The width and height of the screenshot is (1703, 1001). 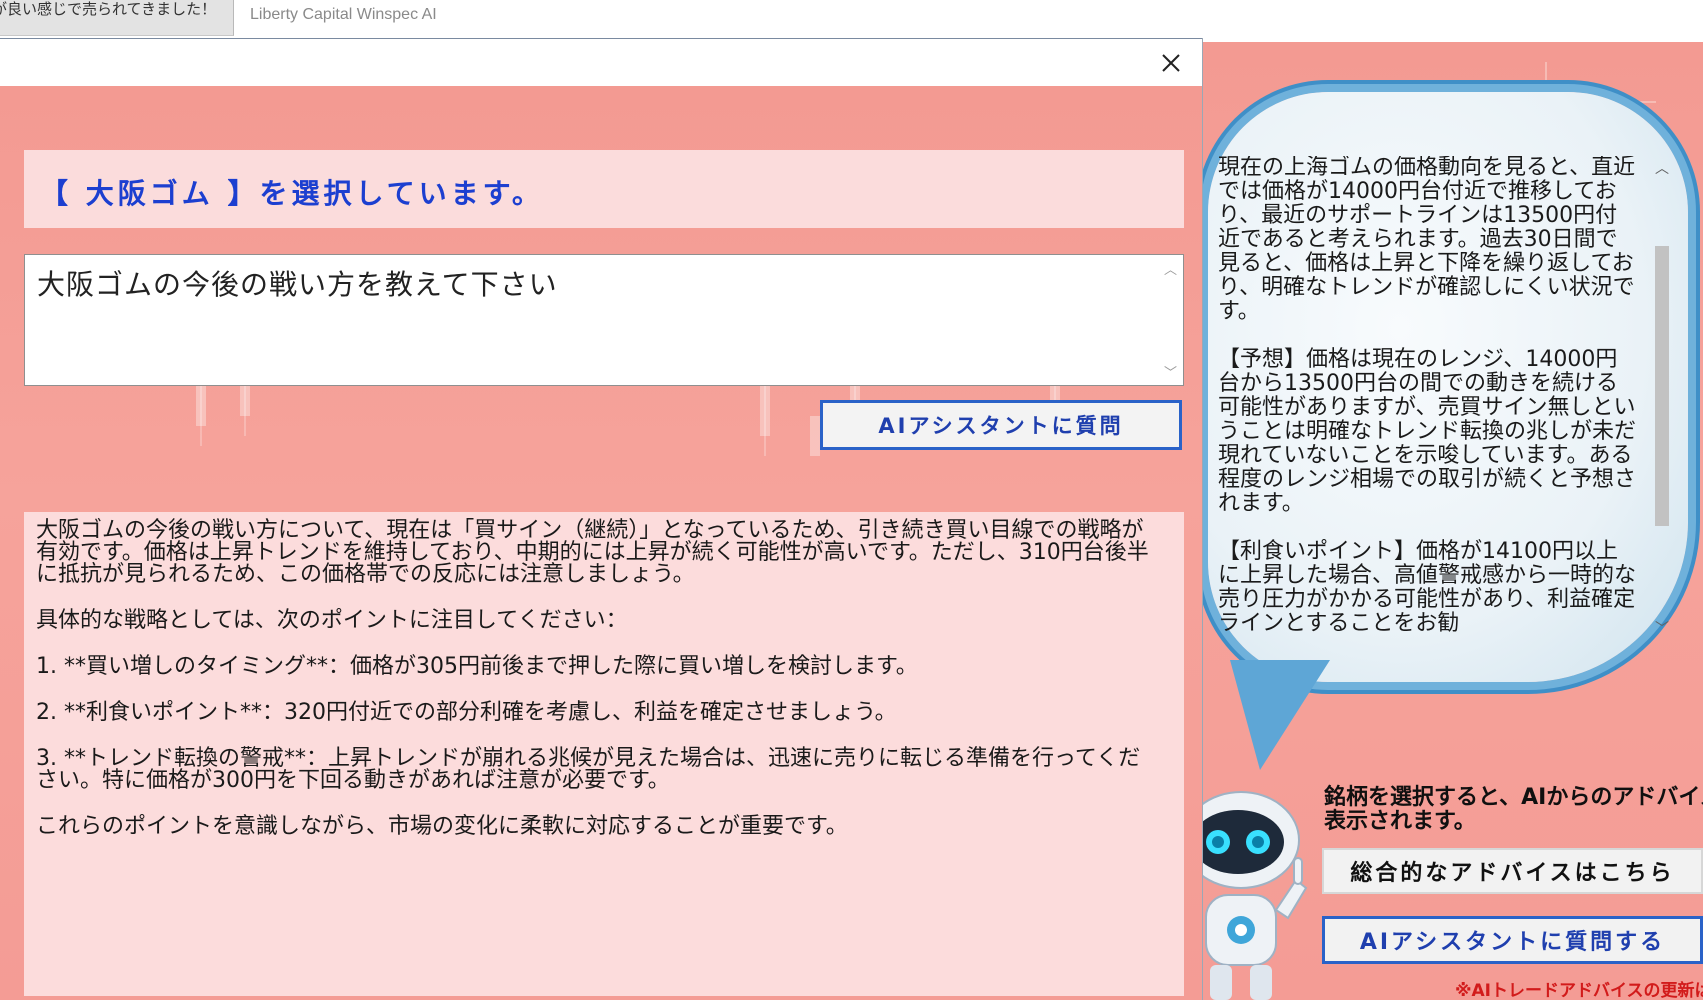 What do you see at coordinates (1171, 63) in the screenshot?
I see `close-icon` at bounding box center [1171, 63].